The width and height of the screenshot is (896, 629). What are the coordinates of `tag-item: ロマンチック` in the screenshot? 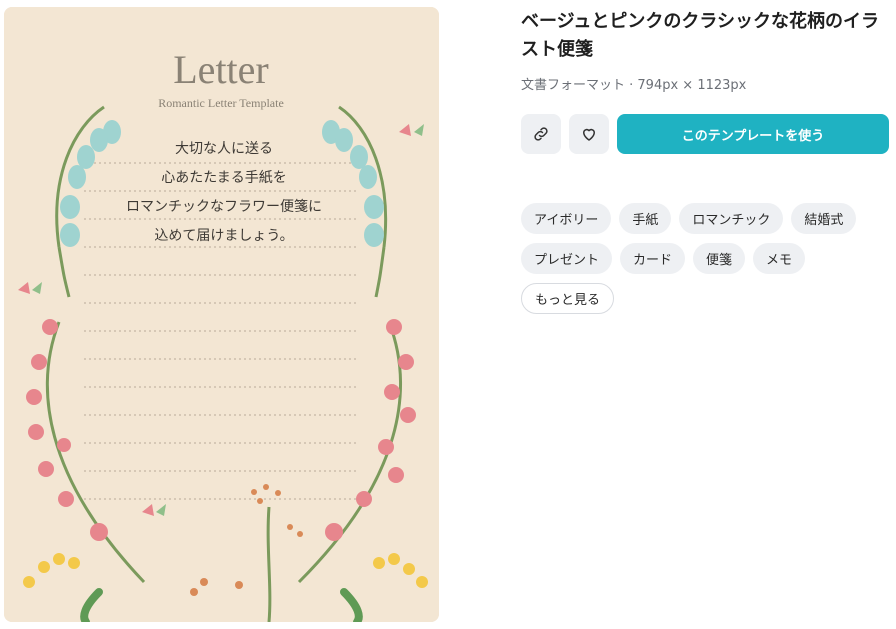 It's located at (731, 218).